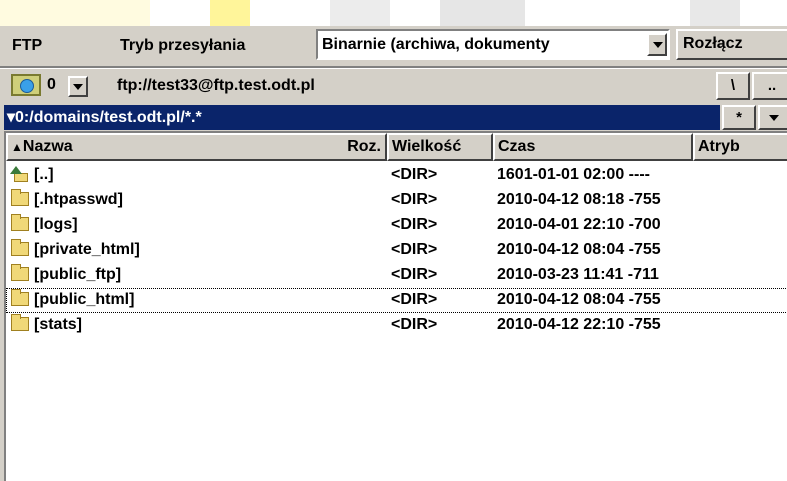  What do you see at coordinates (216, 85) in the screenshot?
I see `connection-path: ftp://test33@ftp.test.odt.pl` at bounding box center [216, 85].